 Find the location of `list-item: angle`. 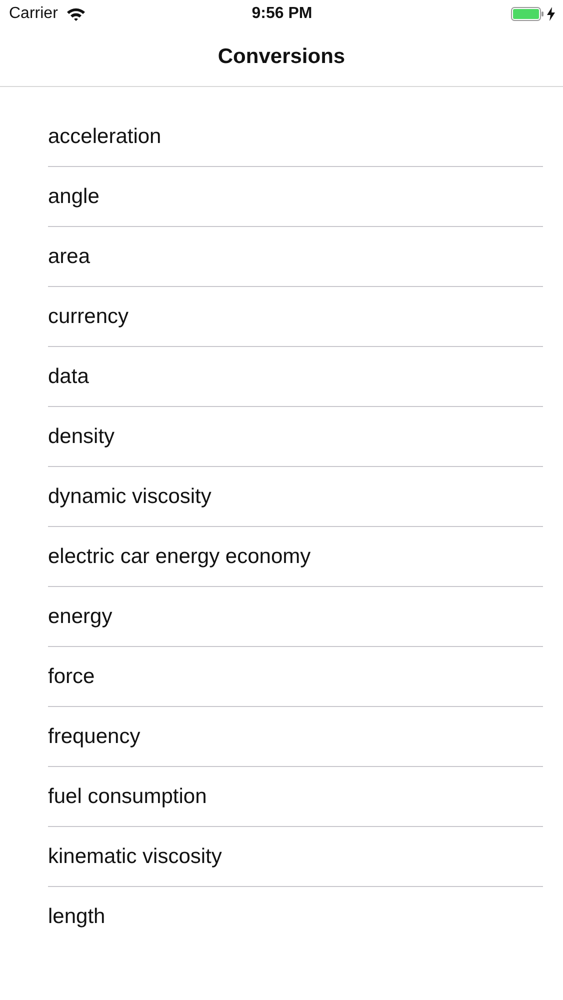

list-item: angle is located at coordinates (295, 197).